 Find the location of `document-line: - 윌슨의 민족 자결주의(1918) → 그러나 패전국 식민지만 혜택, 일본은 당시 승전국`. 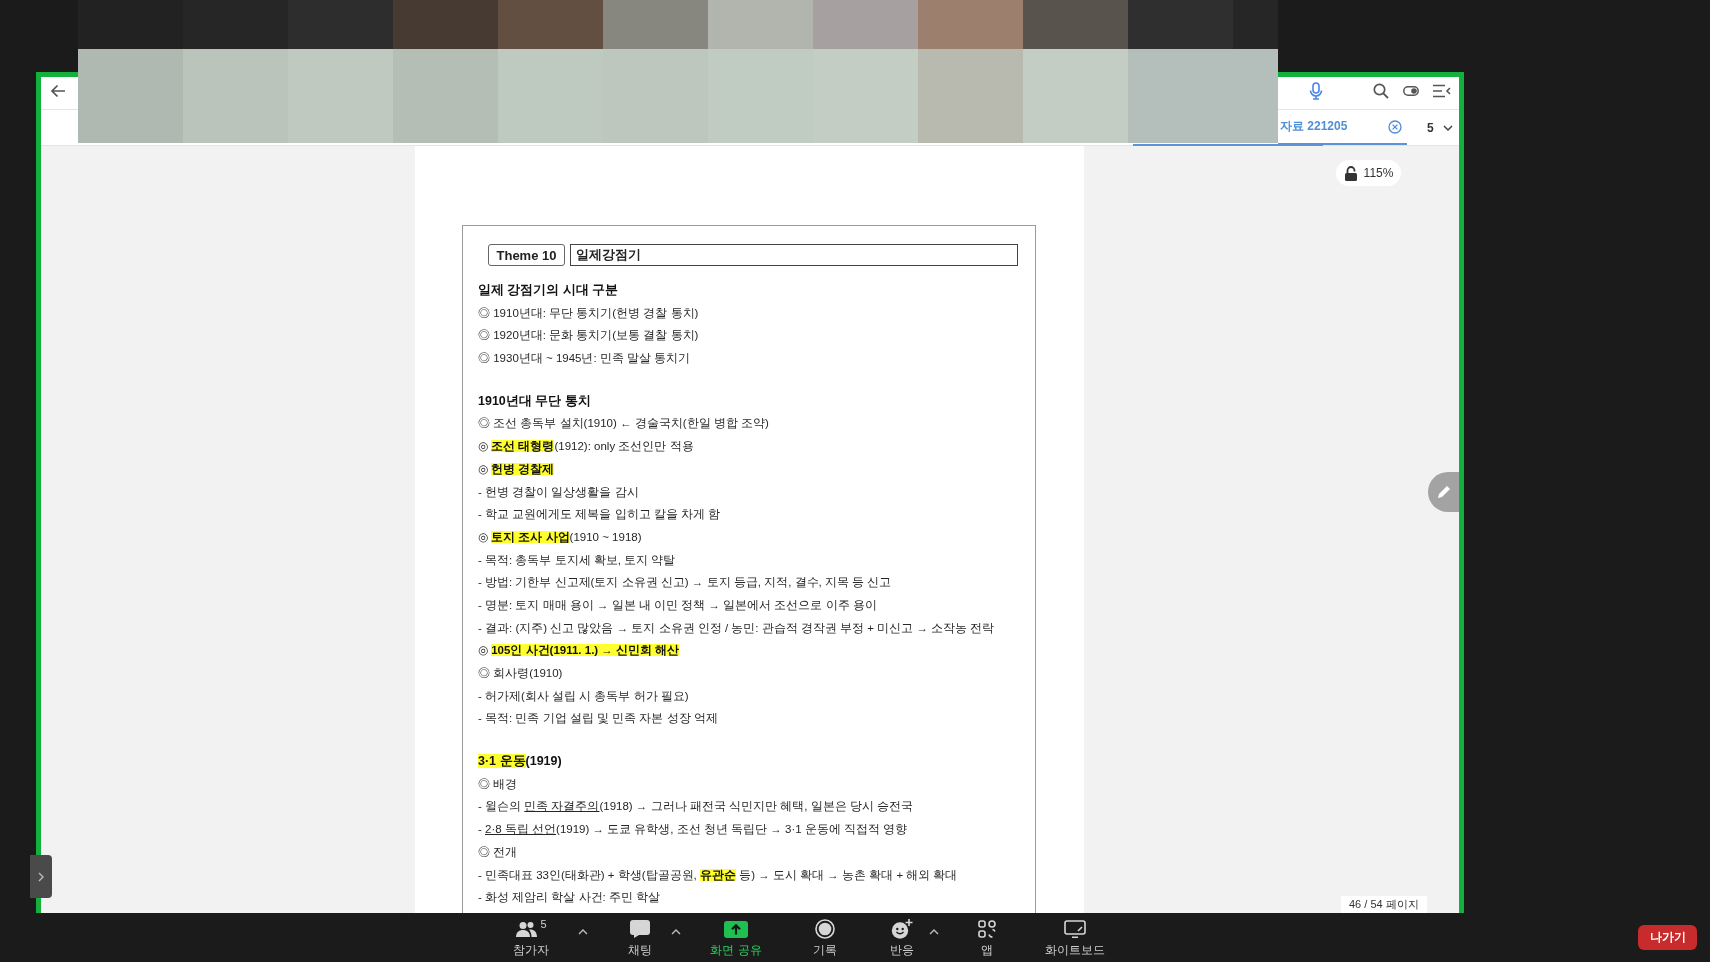

document-line: - 윌슨의 민족 자결주의(1918) → 그러나 패전국 식민지만 혜택, 일본은 당시 승전국 is located at coordinates (695, 807).